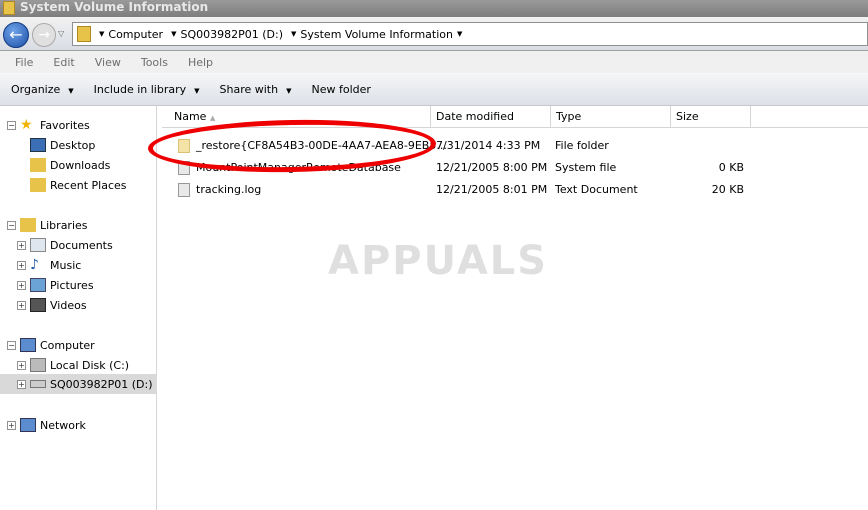 This screenshot has height=510, width=868. I want to click on back-button: ←, so click(16, 35).